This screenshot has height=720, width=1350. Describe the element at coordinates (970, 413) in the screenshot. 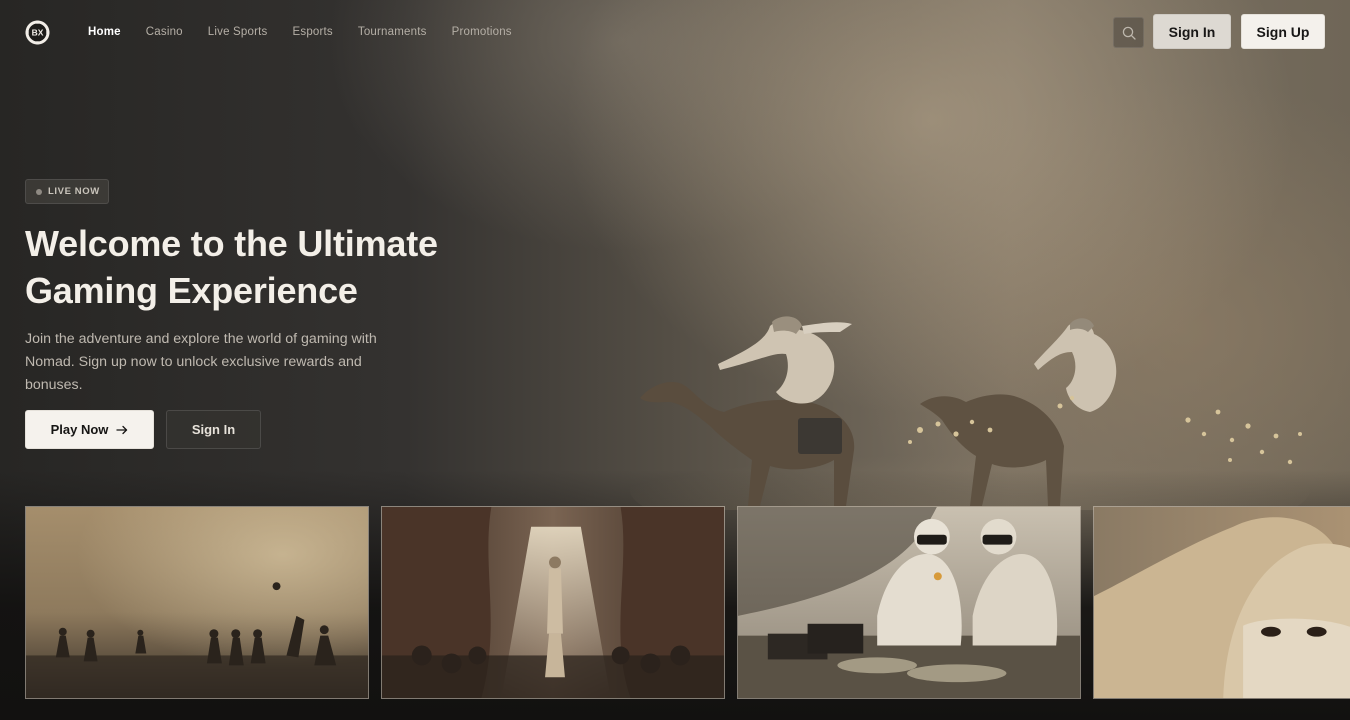

I see `hero-illustration` at that location.